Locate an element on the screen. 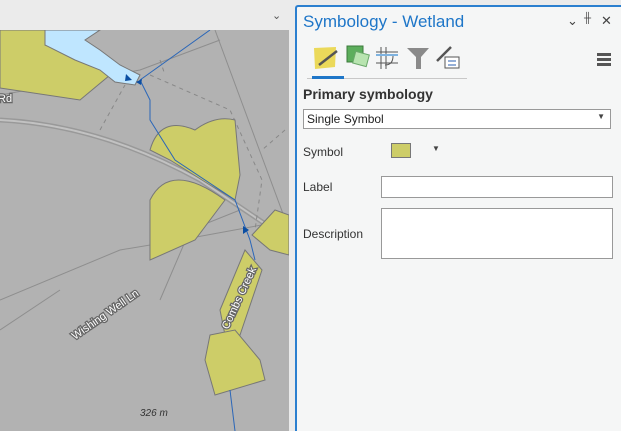 This screenshot has height=431, width=621. drawing-order-icon is located at coordinates (387, 58).